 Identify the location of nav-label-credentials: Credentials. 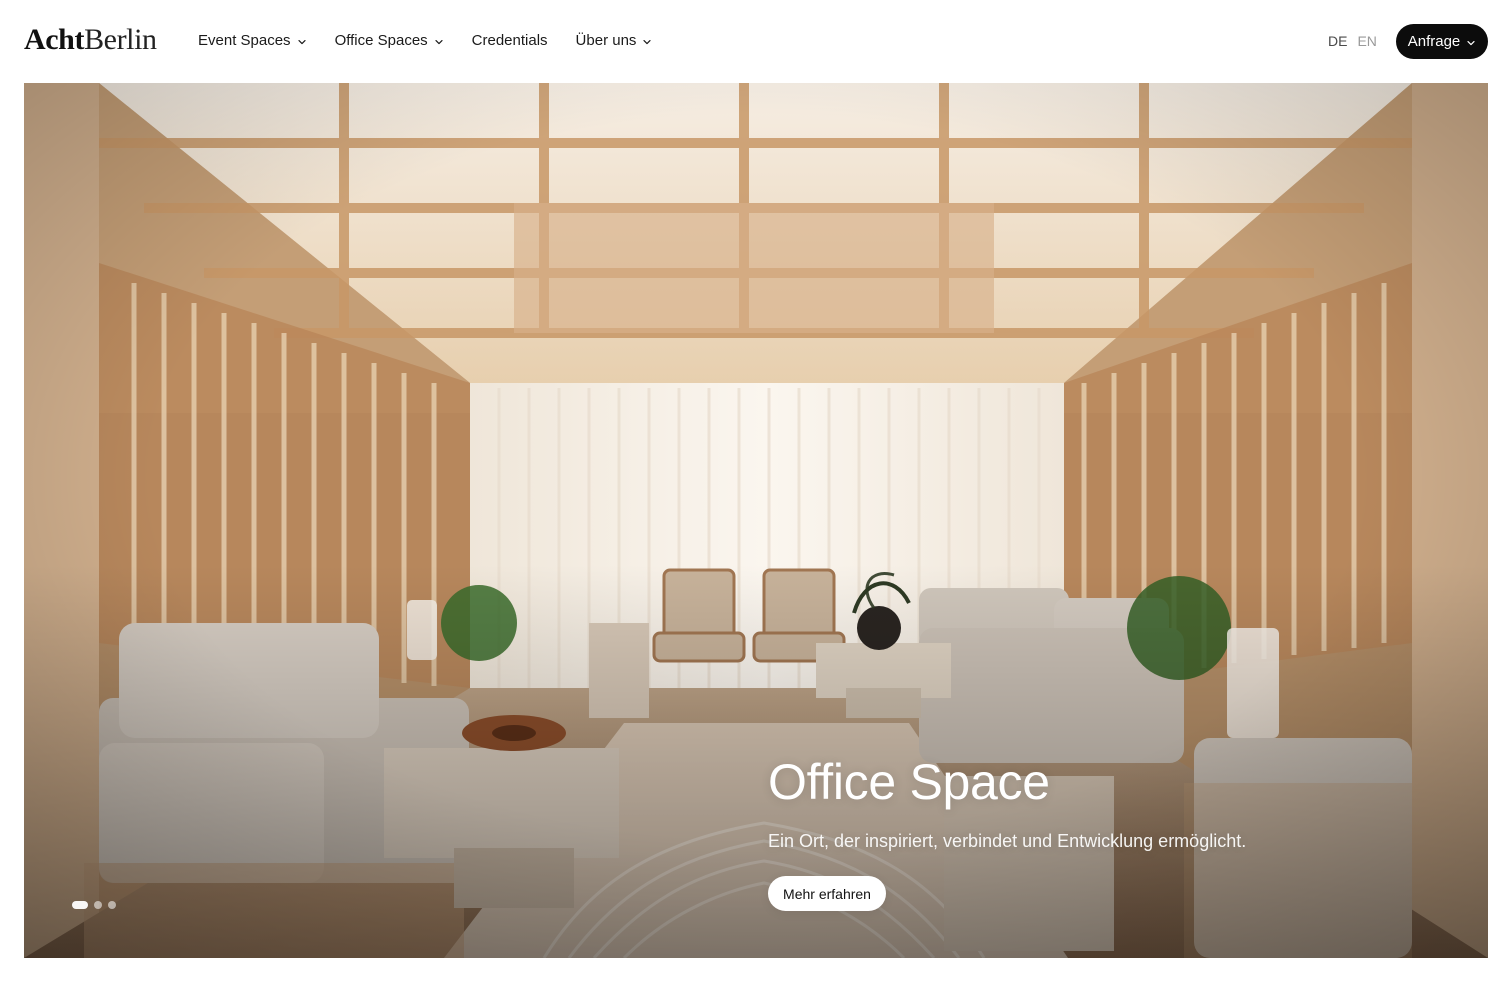
(509, 40).